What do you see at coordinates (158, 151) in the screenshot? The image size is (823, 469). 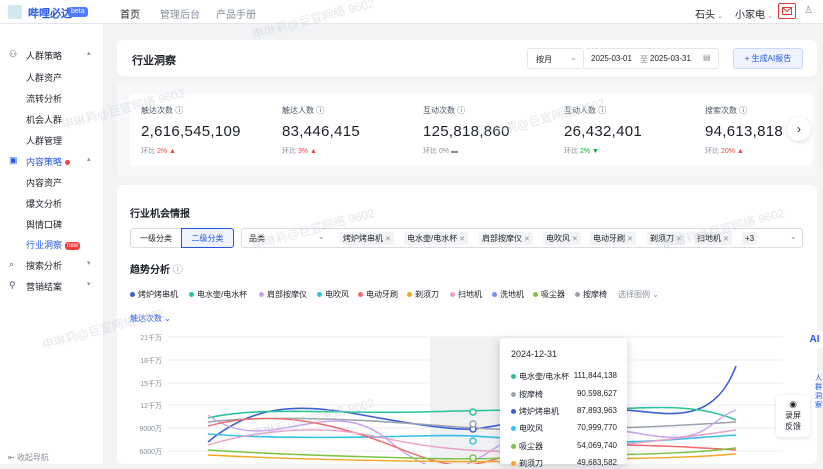 I see `metric-change: 环比 2% ▲` at bounding box center [158, 151].